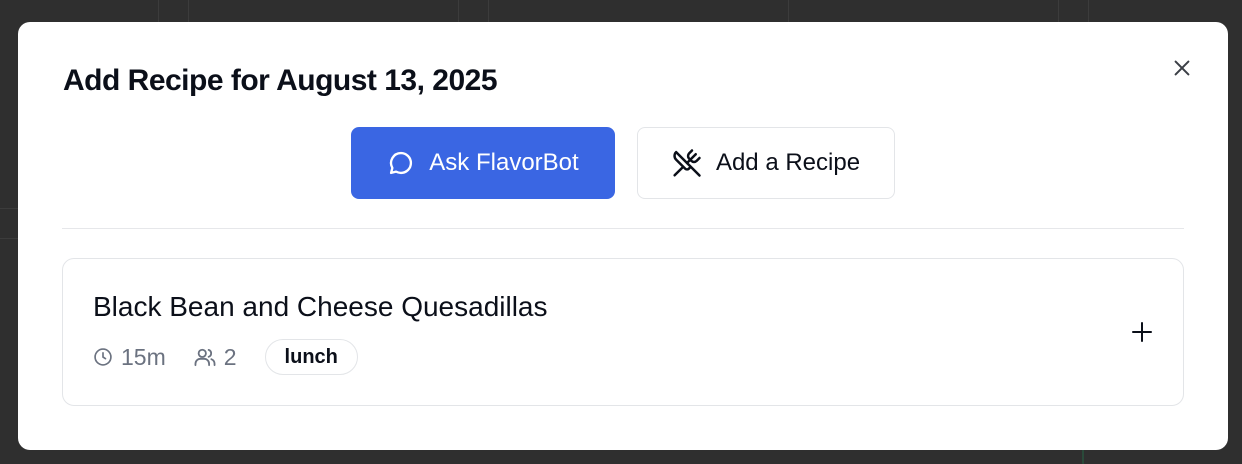 The height and width of the screenshot is (464, 1242). I want to click on close-button, so click(1182, 68).